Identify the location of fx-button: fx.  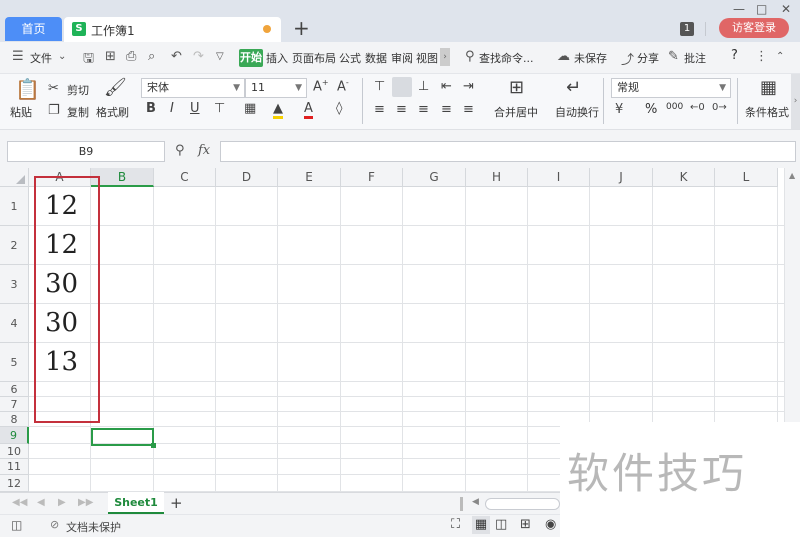
(204, 150).